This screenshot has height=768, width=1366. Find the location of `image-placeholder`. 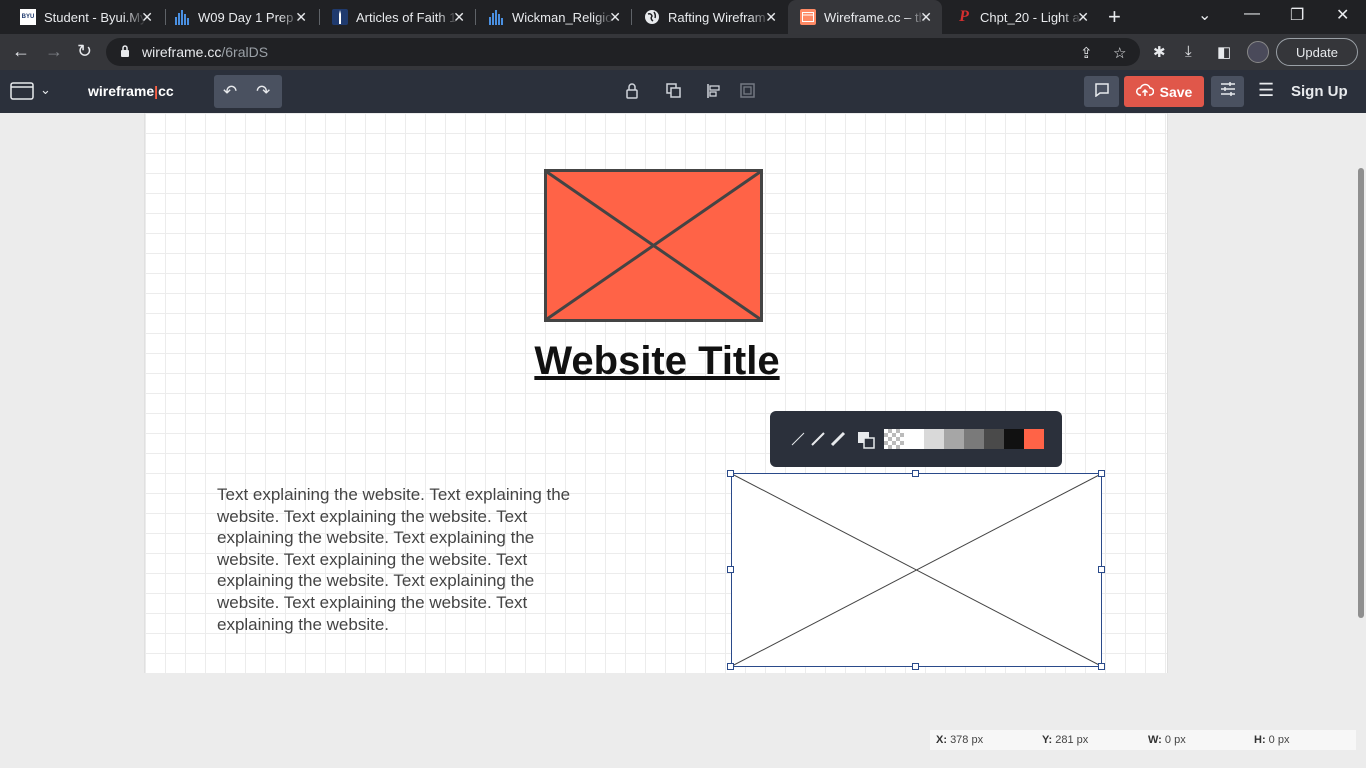

image-placeholder is located at coordinates (653, 245).